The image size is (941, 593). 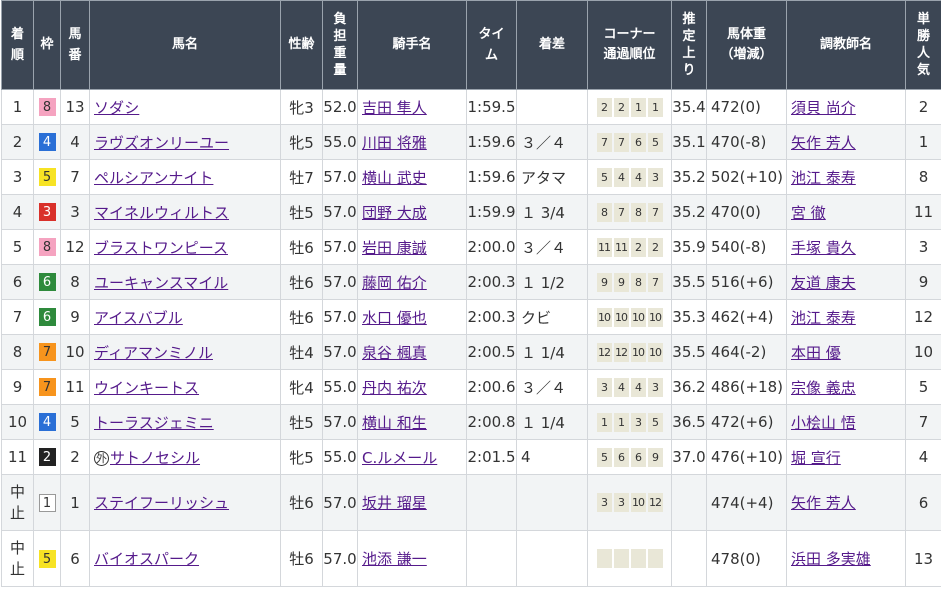 I want to click on ninki-cell: 13, so click(x=923, y=558).